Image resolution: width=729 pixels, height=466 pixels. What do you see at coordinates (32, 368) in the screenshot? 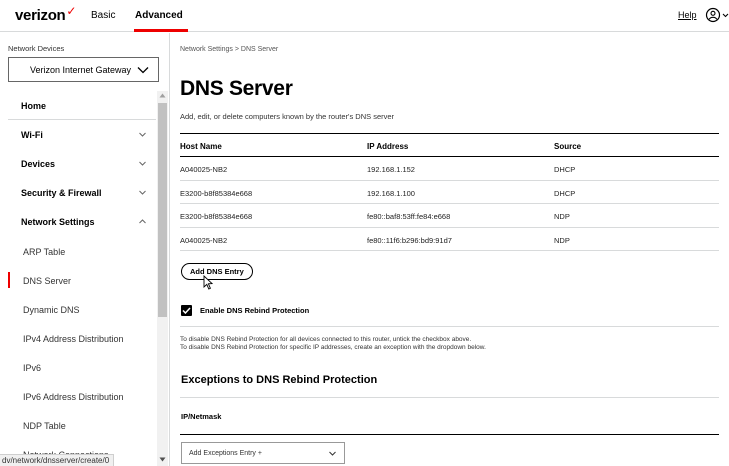
I see `sidebar-item-label: IPv6` at bounding box center [32, 368].